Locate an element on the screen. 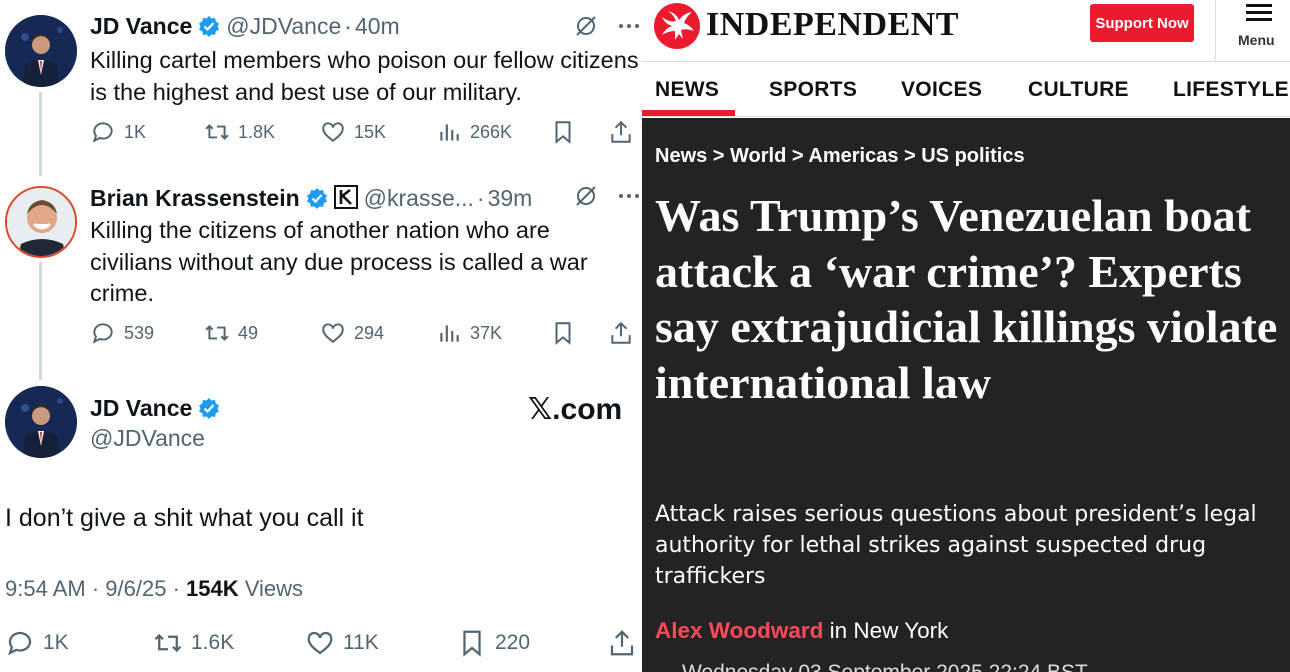 The width and height of the screenshot is (1290, 672). nav-voices: VOICES is located at coordinates (941, 90).